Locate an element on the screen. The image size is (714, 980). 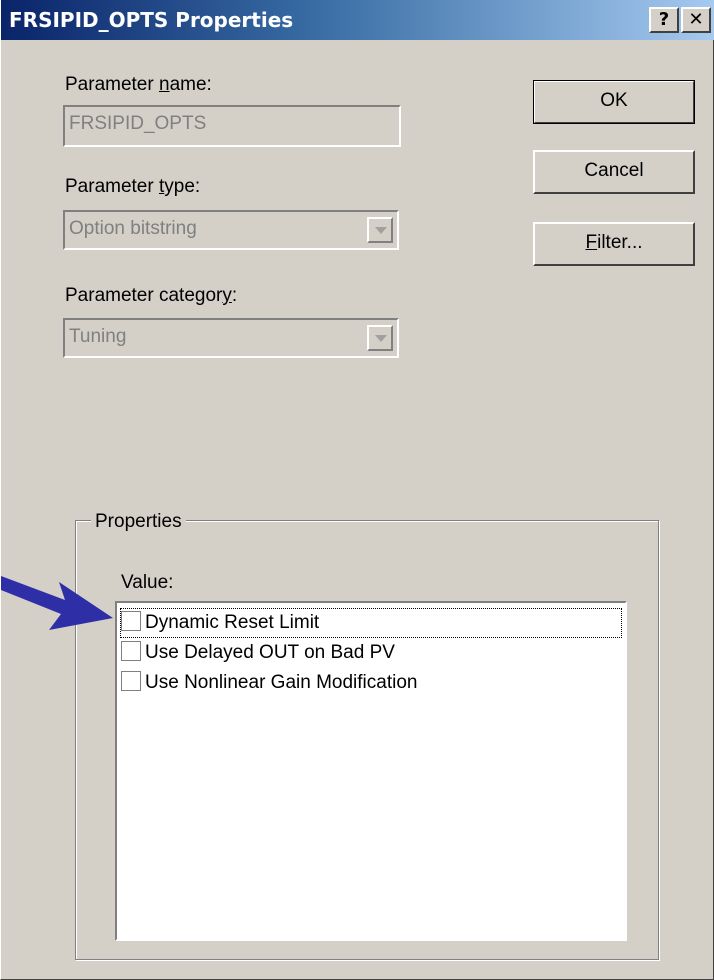
list-item: Use Nonlinear Gain Modification is located at coordinates (269, 683).